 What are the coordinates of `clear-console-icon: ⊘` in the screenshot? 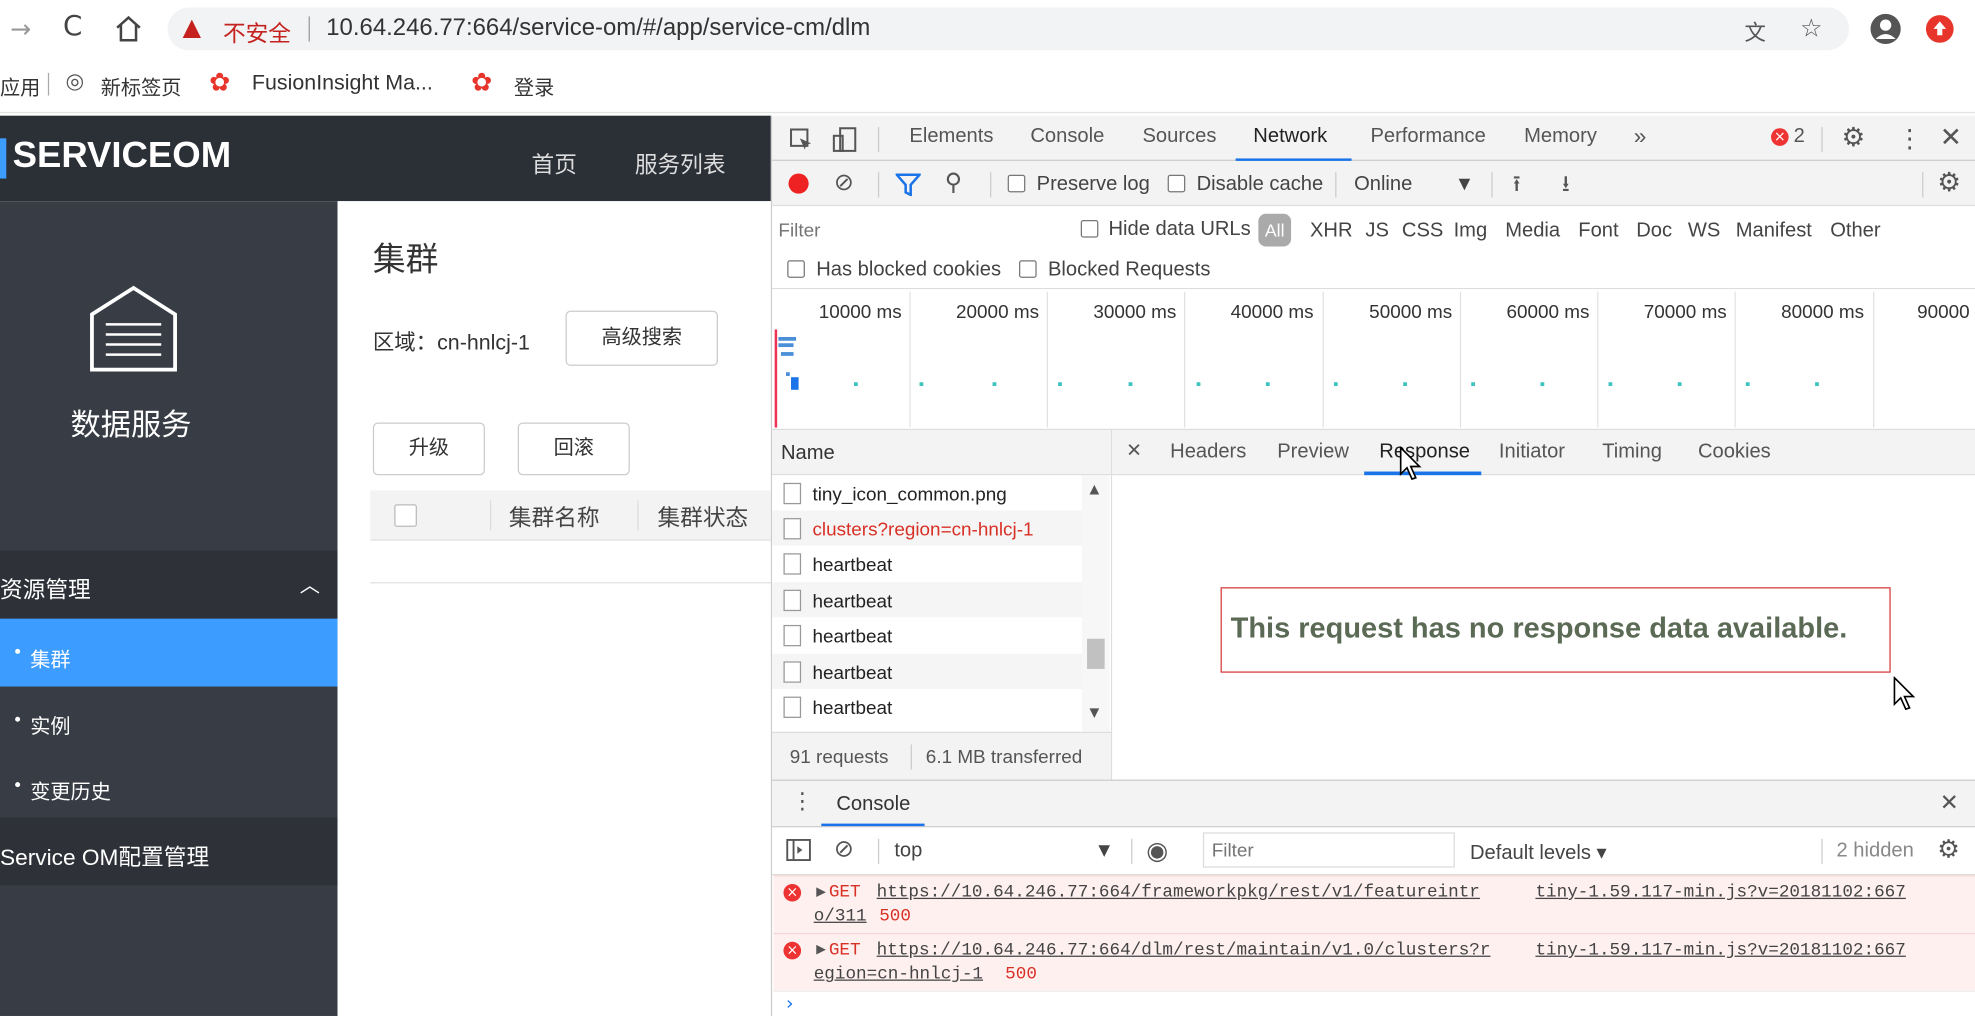 It's located at (844, 849).